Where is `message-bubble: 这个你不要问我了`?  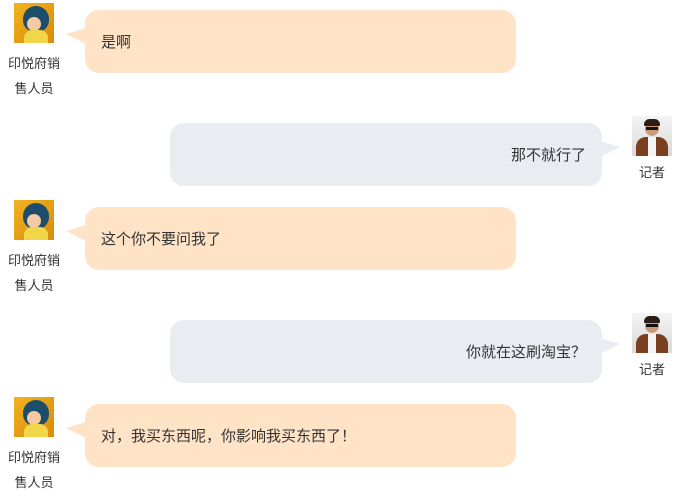
message-bubble: 这个你不要问我了 is located at coordinates (300, 238).